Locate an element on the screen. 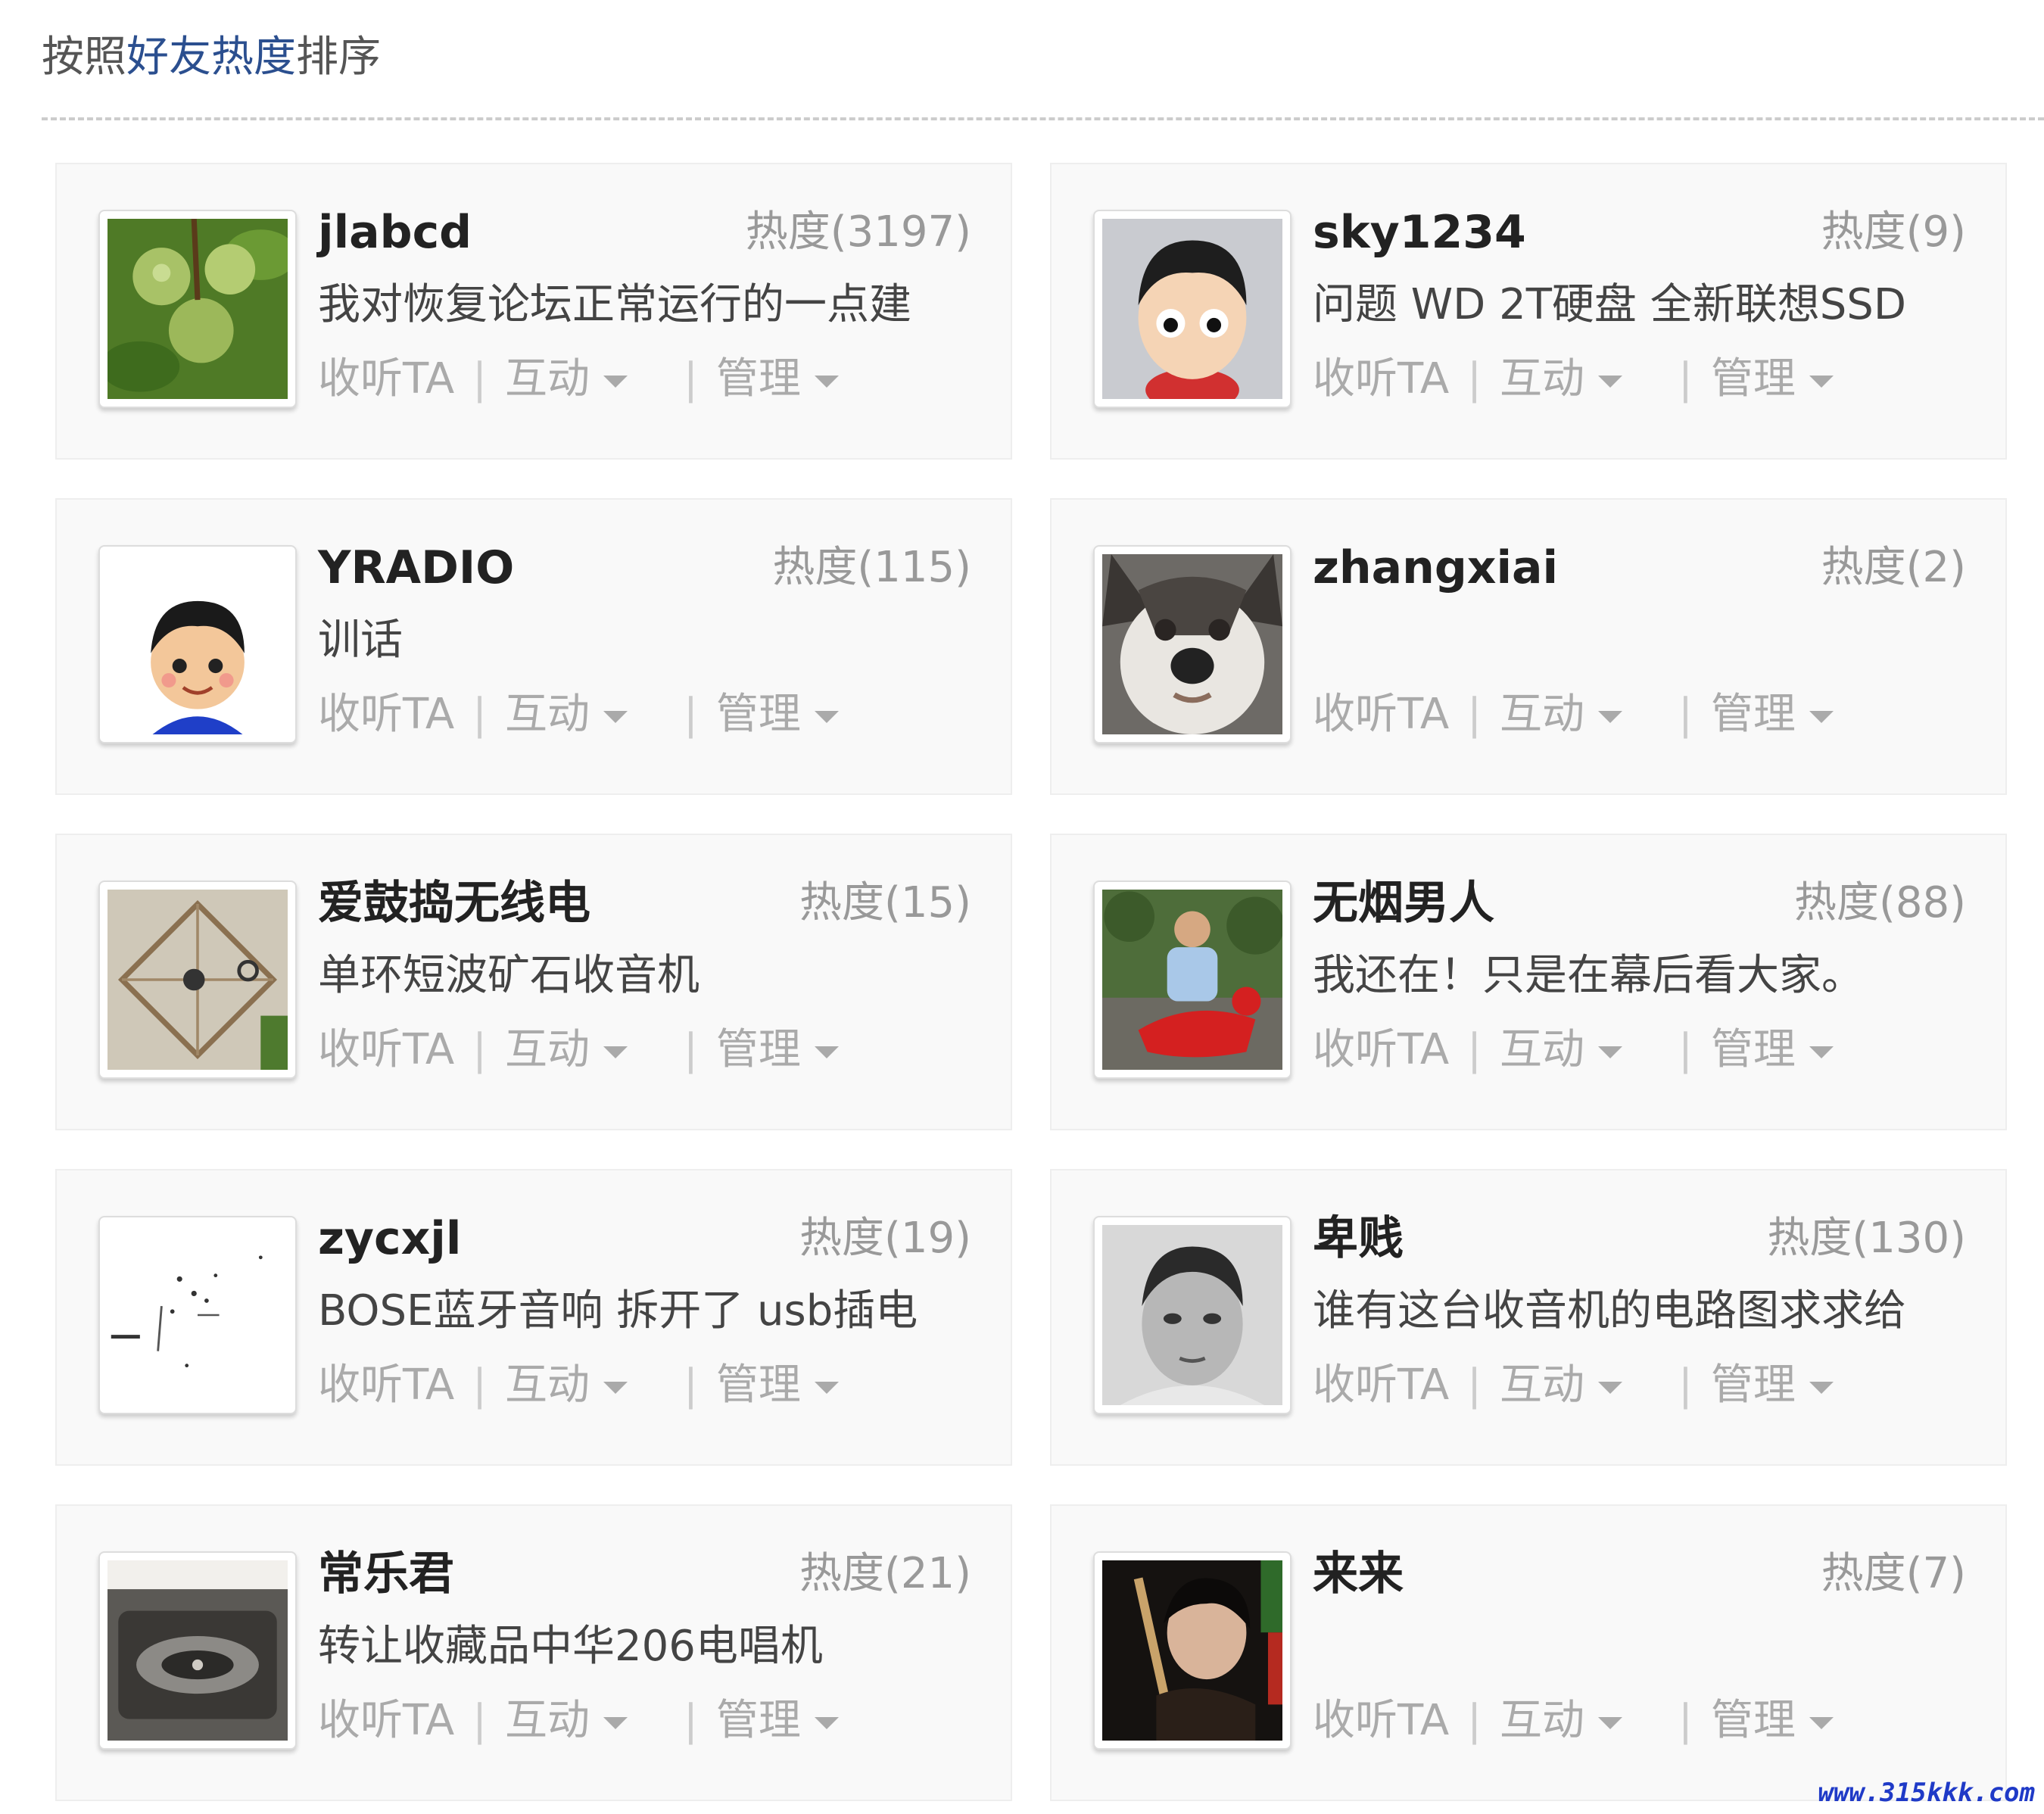 Image resolution: width=2044 pixels, height=1814 pixels. friend-name: 卑贱 is located at coordinates (1358, 1238).